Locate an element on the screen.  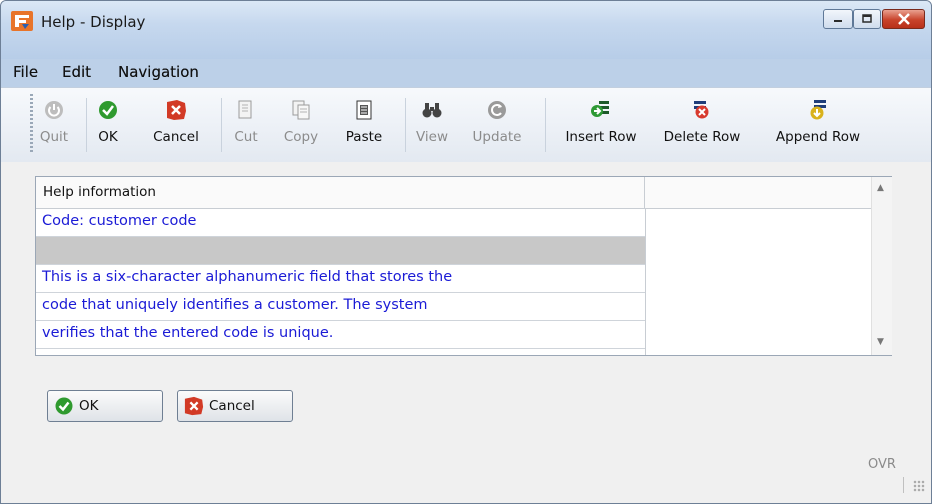
cancel-button: Cancel is located at coordinates (235, 406).